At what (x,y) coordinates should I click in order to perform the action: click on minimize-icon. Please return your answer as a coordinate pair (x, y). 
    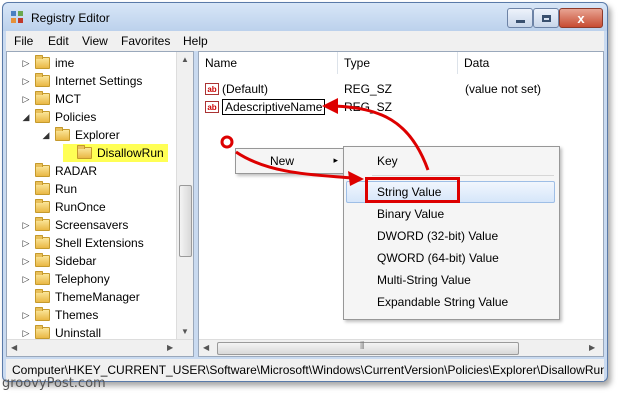
    Looking at the image, I should click on (520, 21).